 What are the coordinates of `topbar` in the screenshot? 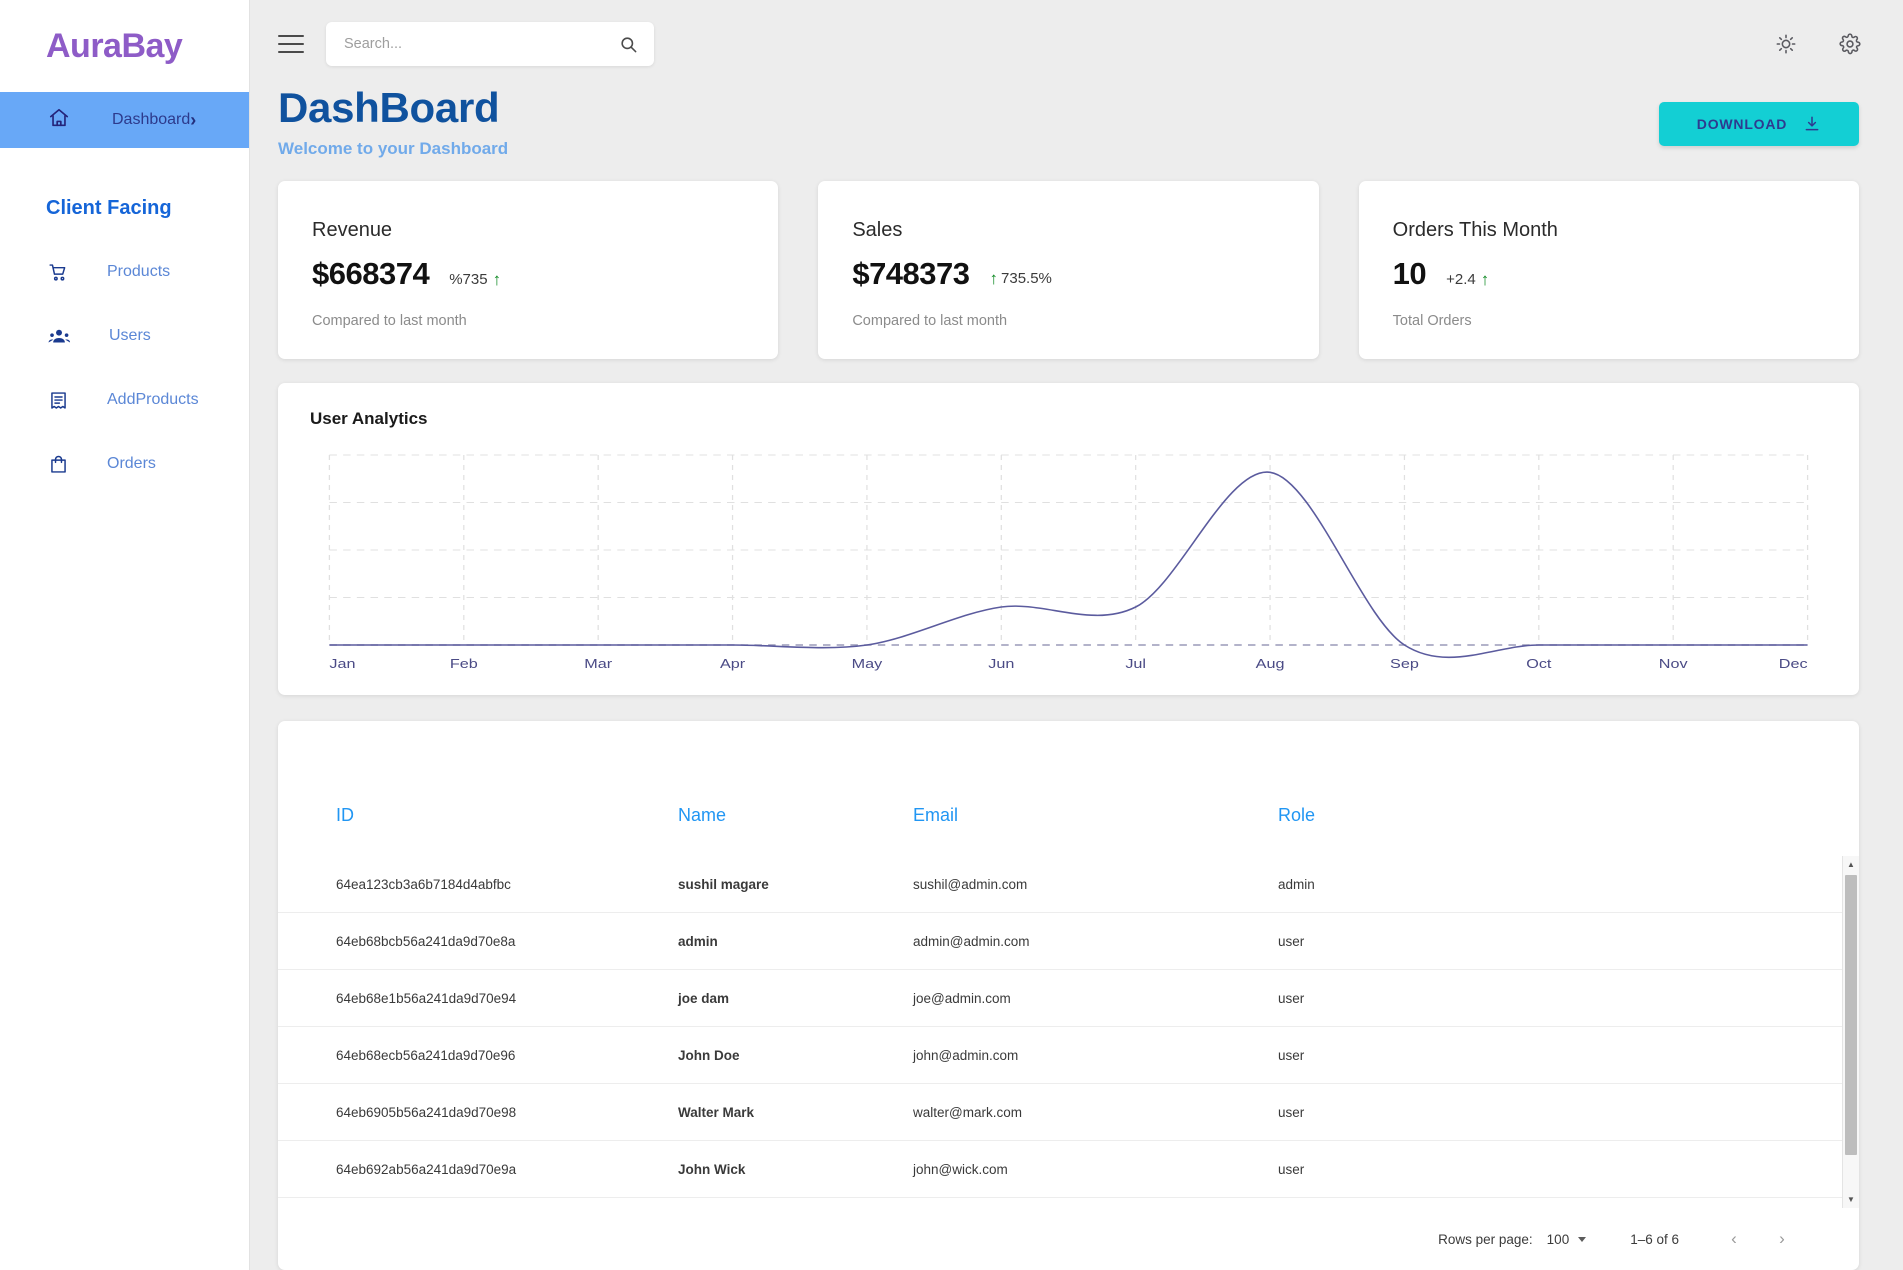 It's located at (1076, 44).